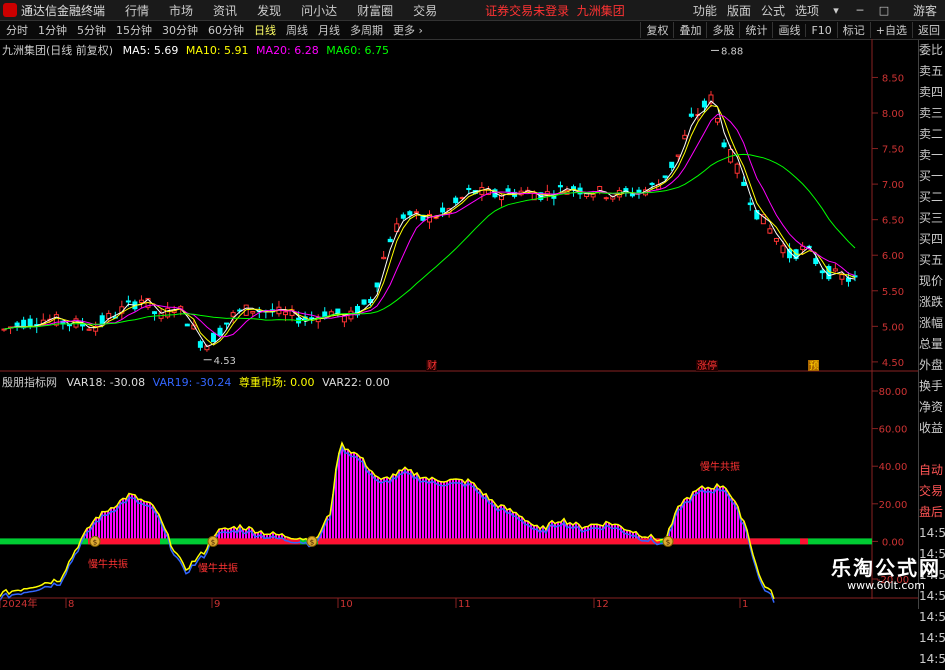  I want to click on toolbar-button: 多股, so click(722, 30).